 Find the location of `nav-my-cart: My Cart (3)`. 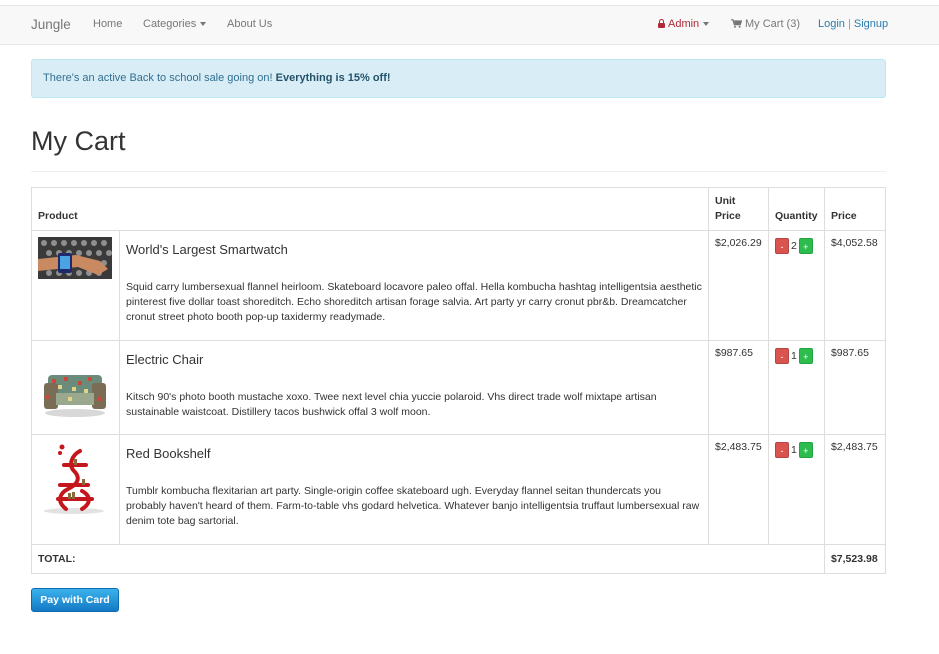

nav-my-cart: My Cart (3) is located at coordinates (765, 24).